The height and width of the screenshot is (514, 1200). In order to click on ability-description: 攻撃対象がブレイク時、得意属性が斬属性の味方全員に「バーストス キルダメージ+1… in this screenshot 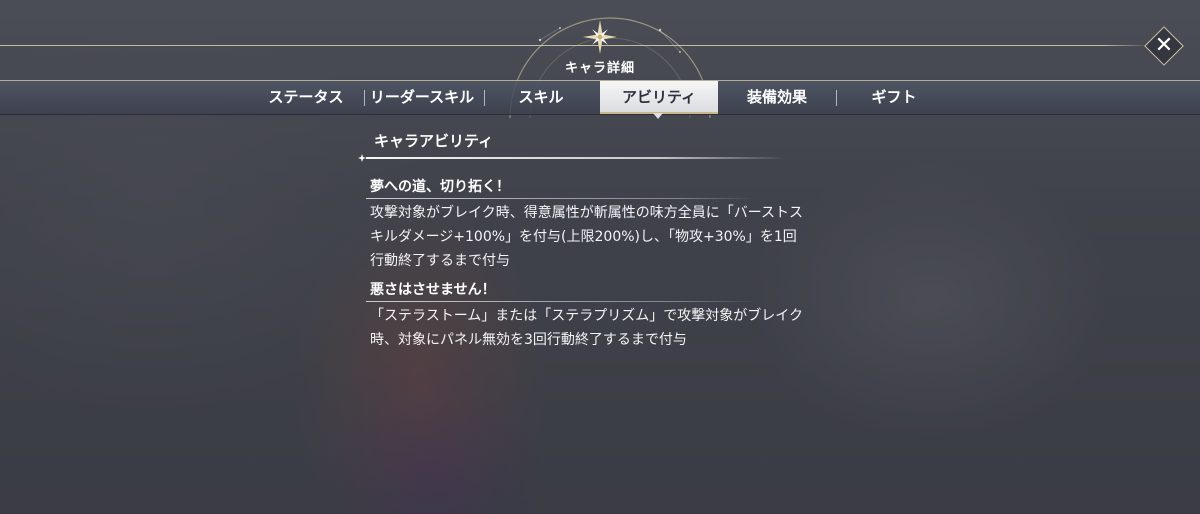, I will do `click(587, 237)`.